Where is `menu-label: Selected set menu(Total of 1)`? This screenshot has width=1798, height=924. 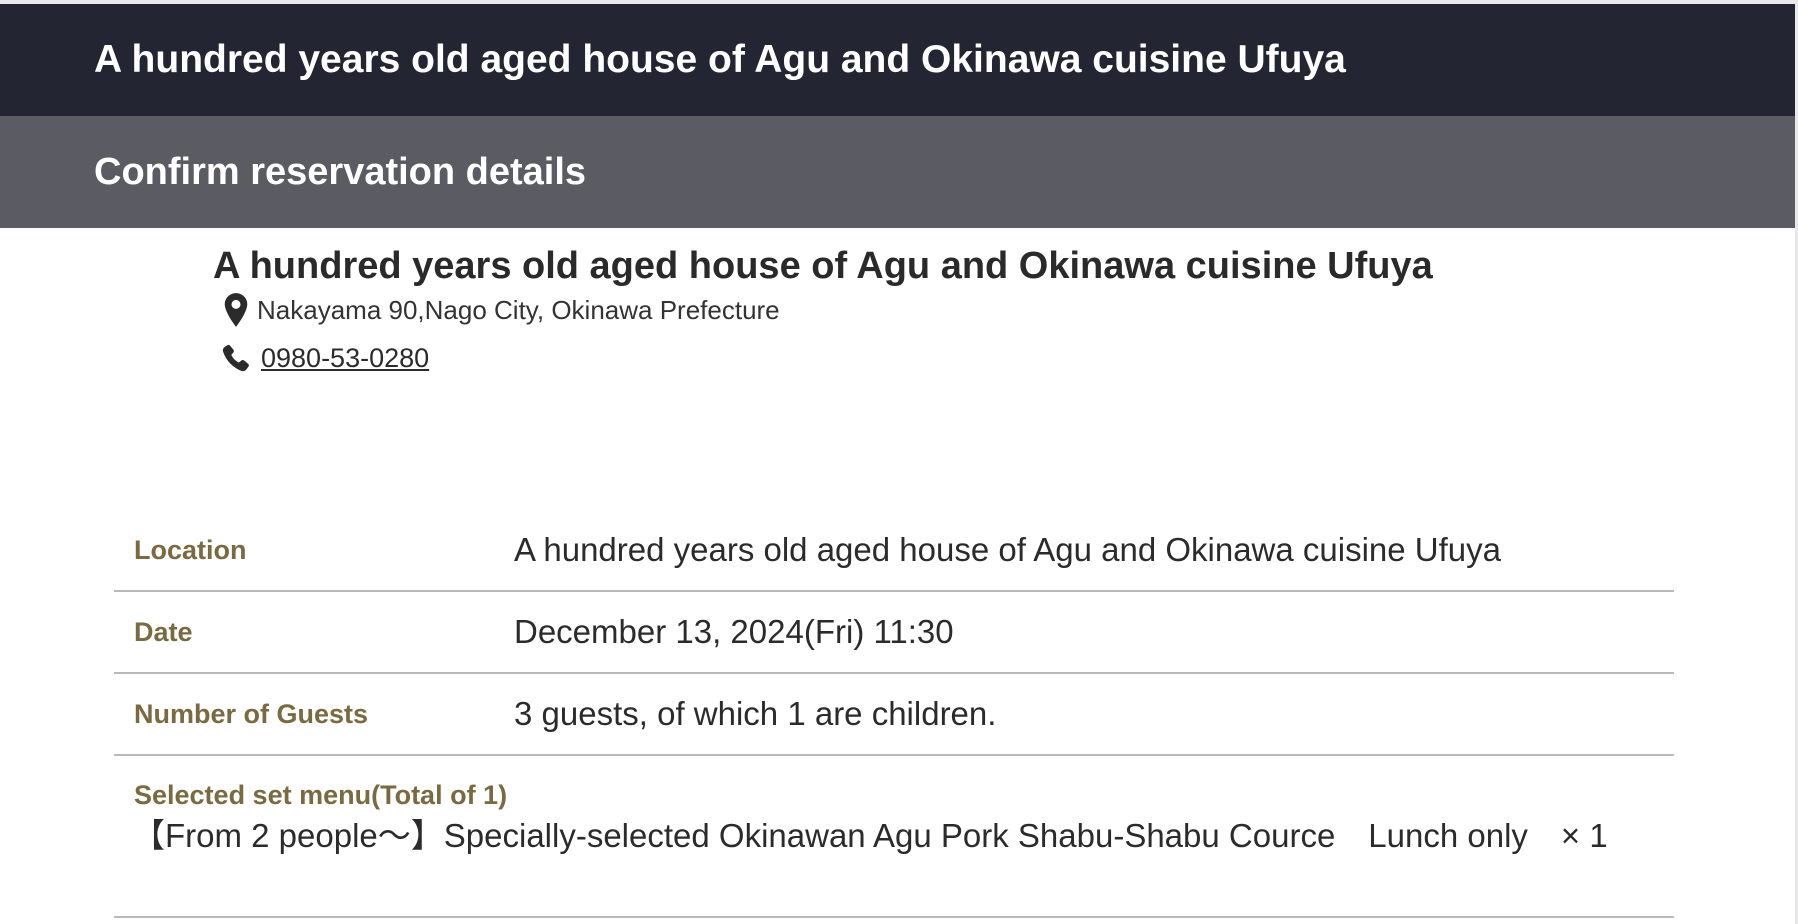 menu-label: Selected set menu(Total of 1) is located at coordinates (321, 795).